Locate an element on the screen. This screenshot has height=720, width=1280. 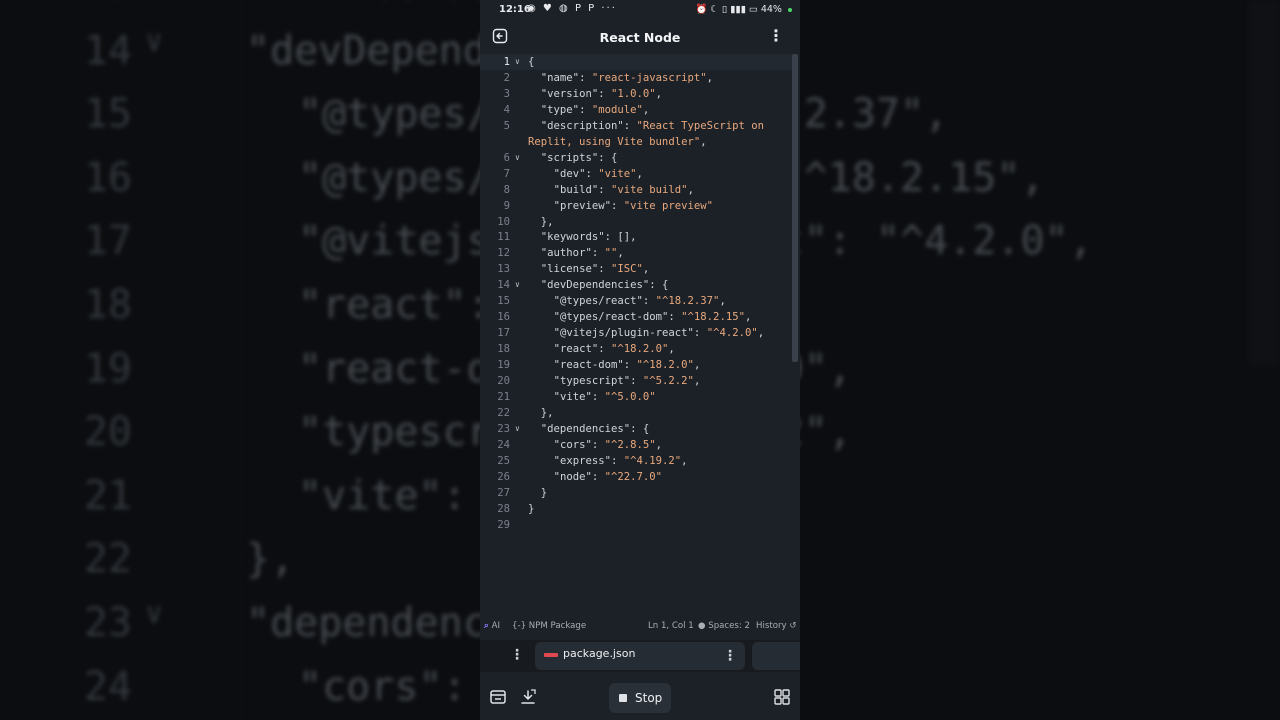
line-number: 17 is located at coordinates (503, 333).